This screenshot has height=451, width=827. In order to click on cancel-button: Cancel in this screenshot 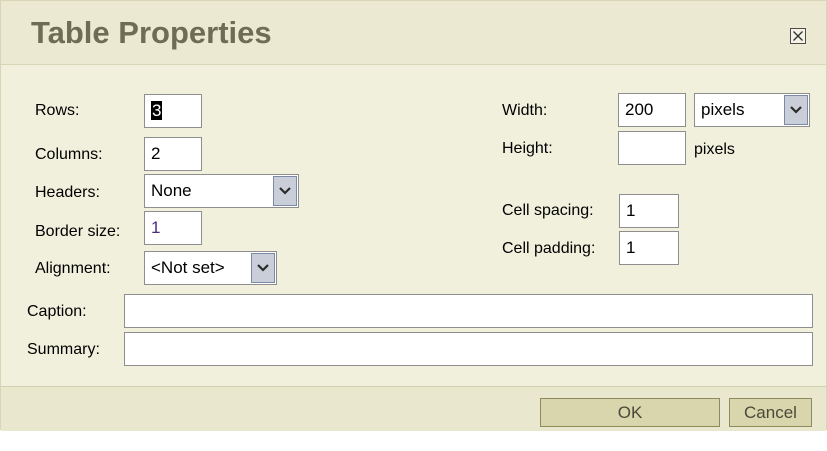, I will do `click(770, 412)`.